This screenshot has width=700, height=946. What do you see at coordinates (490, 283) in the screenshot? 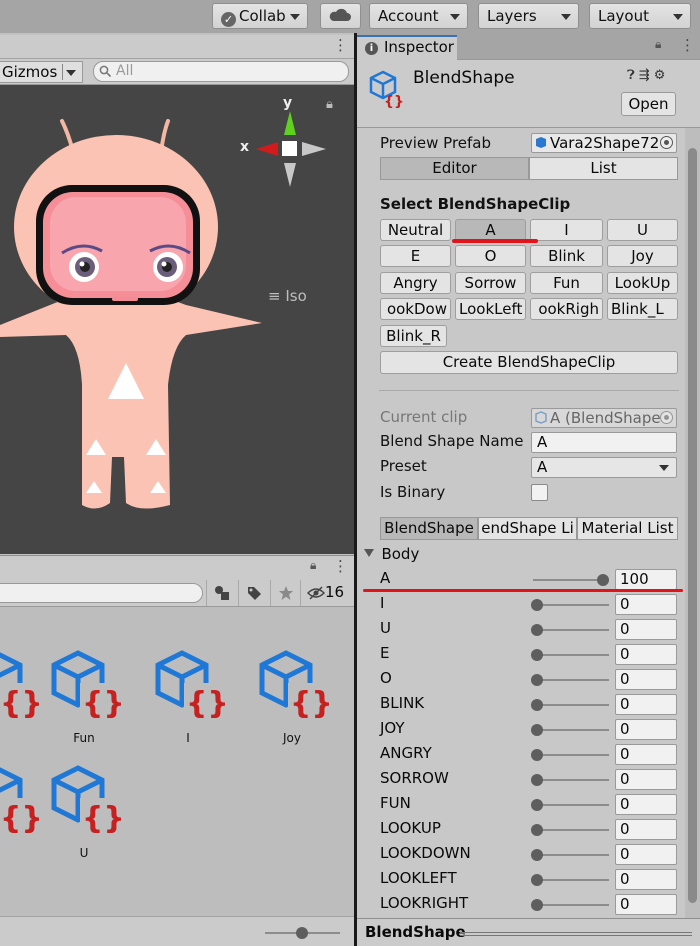
I see `clip-button-sorrow: Sorrow` at bounding box center [490, 283].